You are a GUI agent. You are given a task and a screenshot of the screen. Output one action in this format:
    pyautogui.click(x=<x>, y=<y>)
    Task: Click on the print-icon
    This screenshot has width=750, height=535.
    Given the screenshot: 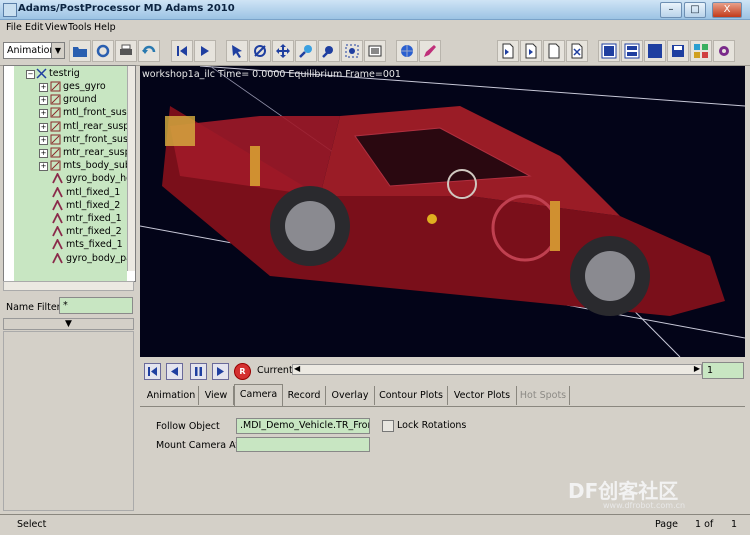 What is the action you would take?
    pyautogui.click(x=126, y=51)
    